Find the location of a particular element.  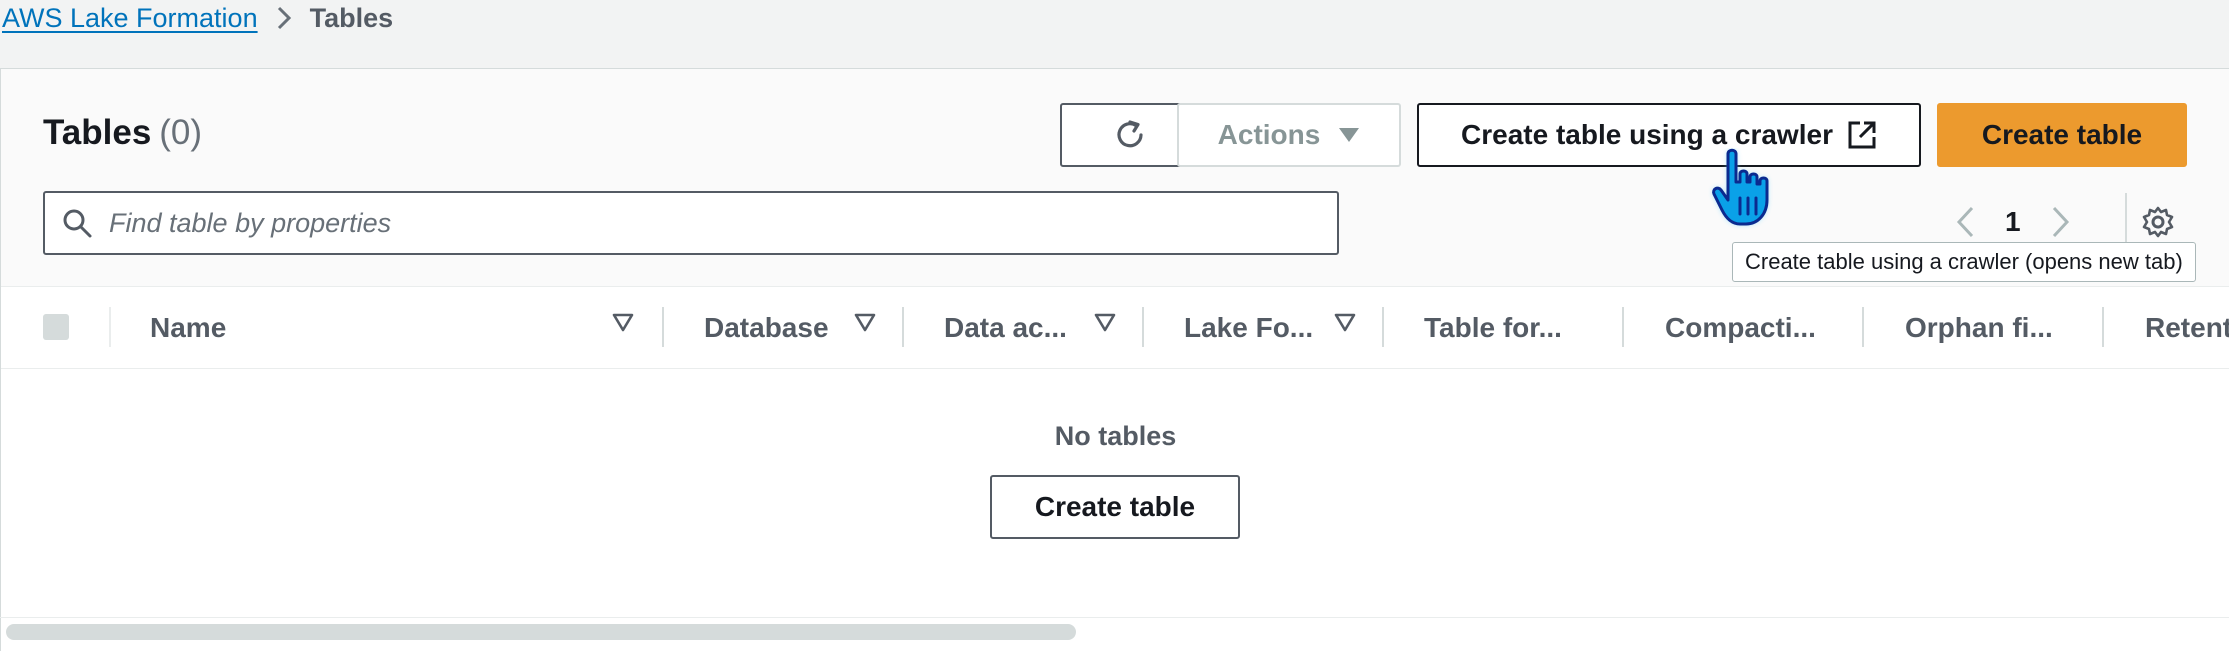

page-number: 1 is located at coordinates (2013, 222).